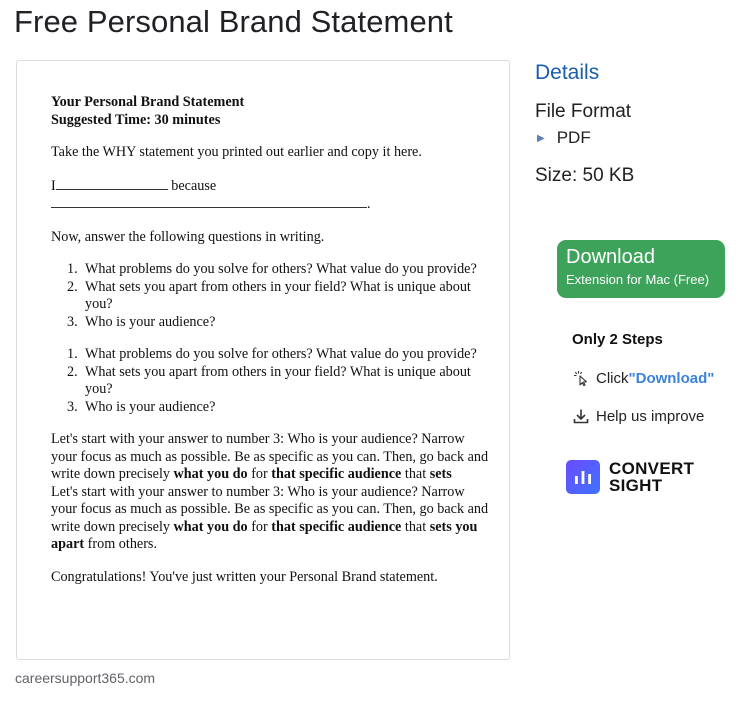  Describe the element at coordinates (672, 378) in the screenshot. I see `step-download-link: "Download"` at that location.